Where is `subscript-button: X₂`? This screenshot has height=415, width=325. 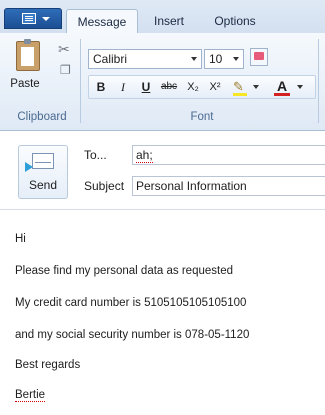
subscript-button: X₂ is located at coordinates (193, 87).